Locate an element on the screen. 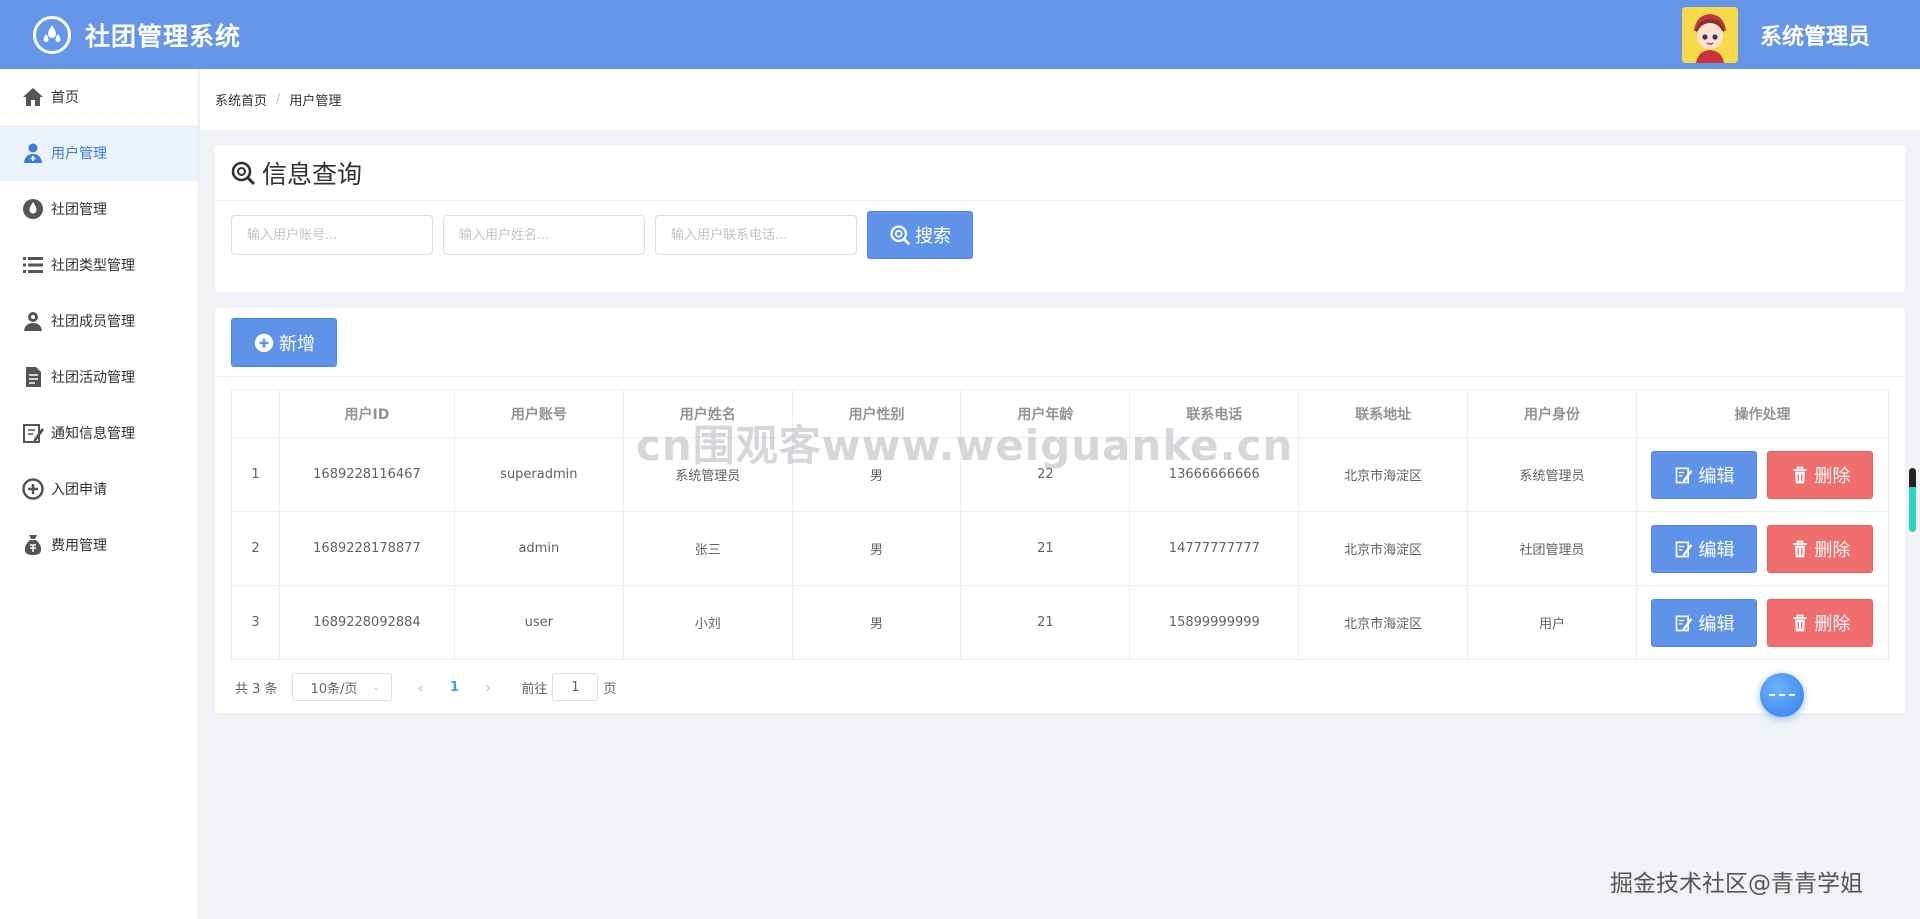  sidebar-item-notice-management: 通知信息管理 is located at coordinates (99, 433).